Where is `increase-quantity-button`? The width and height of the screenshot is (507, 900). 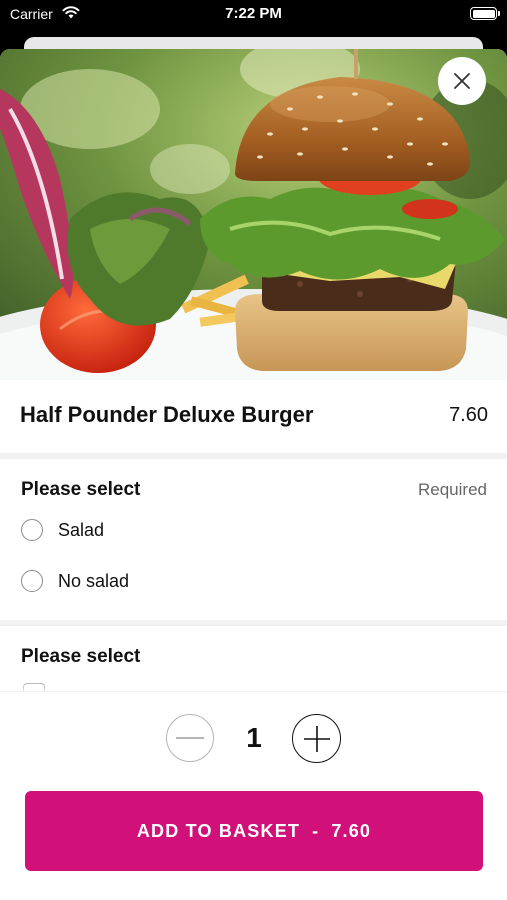
increase-quantity-button is located at coordinates (316, 738).